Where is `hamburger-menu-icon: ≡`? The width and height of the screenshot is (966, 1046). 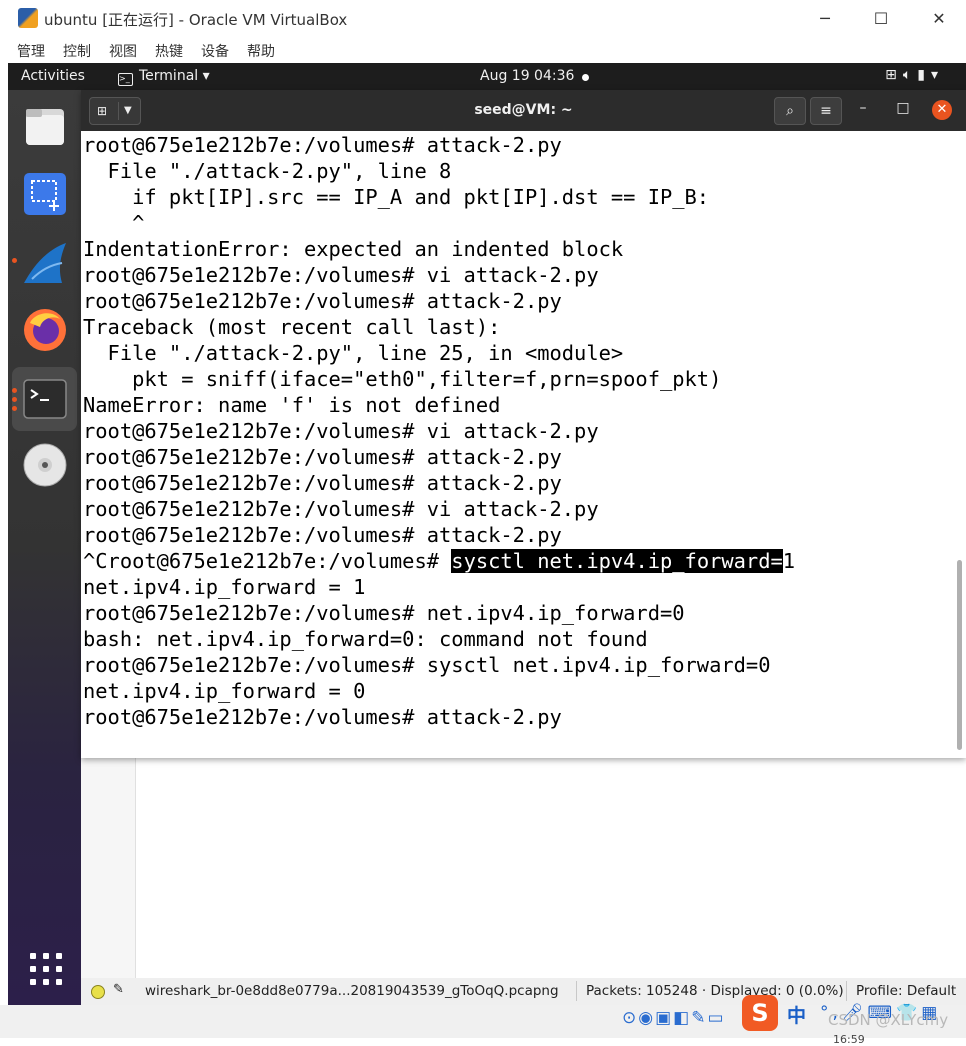 hamburger-menu-icon: ≡ is located at coordinates (826, 111).